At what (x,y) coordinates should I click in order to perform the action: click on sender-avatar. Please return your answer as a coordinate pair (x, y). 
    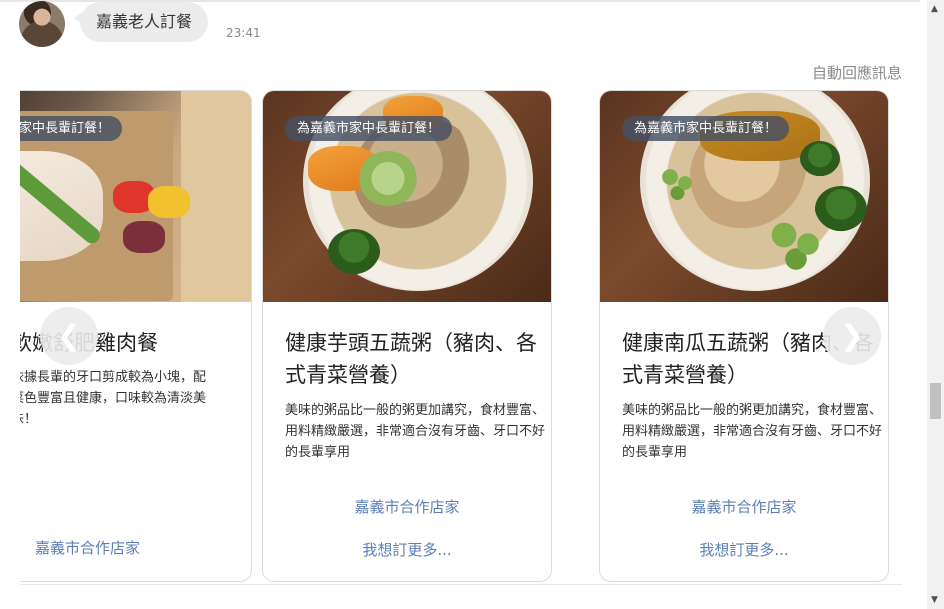
    Looking at the image, I should click on (42, 24).